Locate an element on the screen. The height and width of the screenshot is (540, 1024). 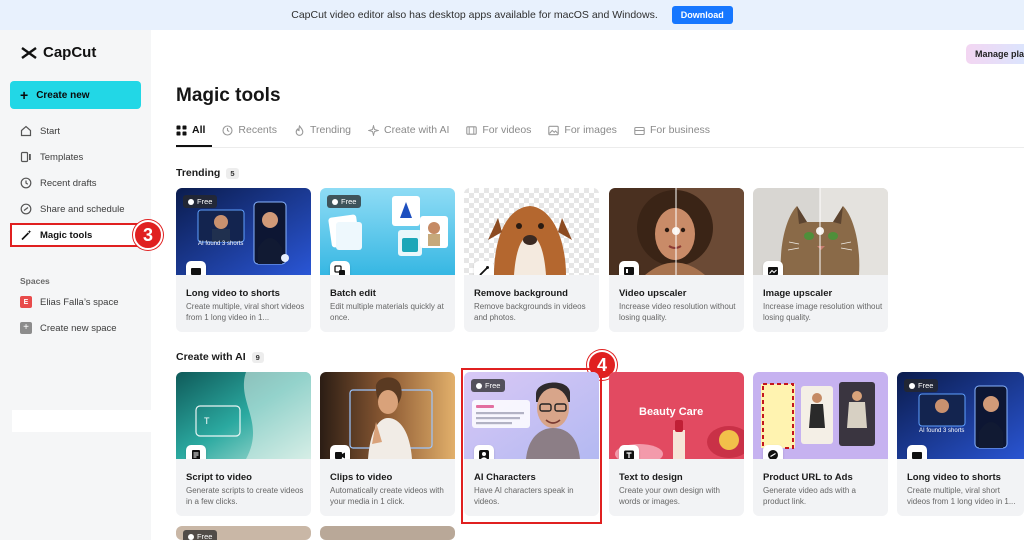
tab-for-business: For business is located at coordinates (672, 130).